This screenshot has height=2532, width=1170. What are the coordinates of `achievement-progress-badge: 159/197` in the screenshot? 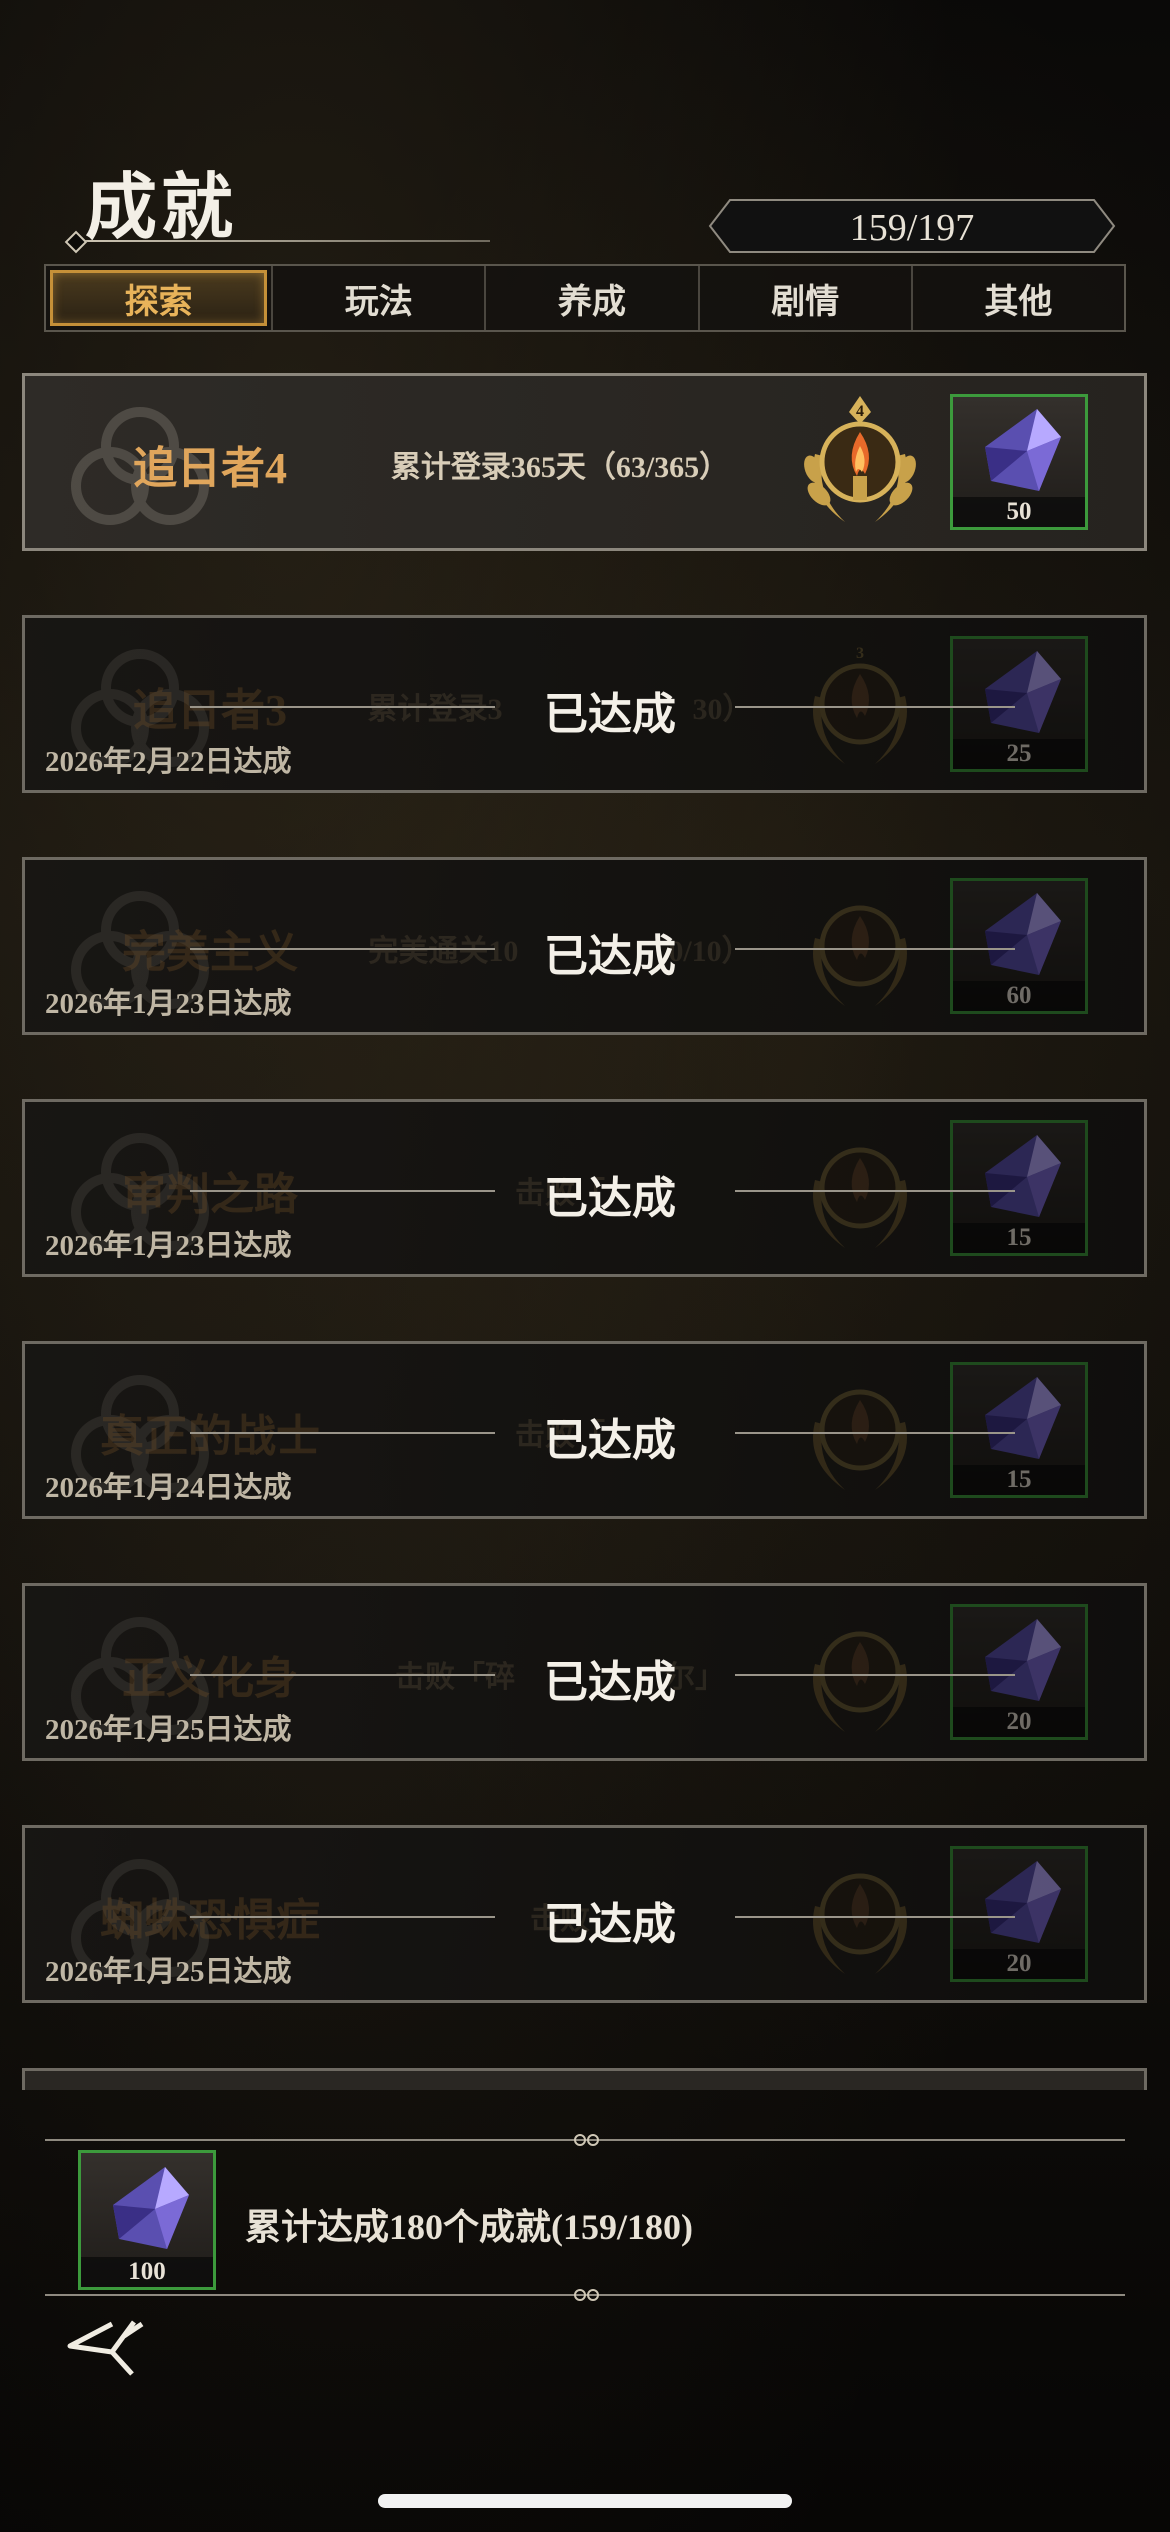 It's located at (912, 226).